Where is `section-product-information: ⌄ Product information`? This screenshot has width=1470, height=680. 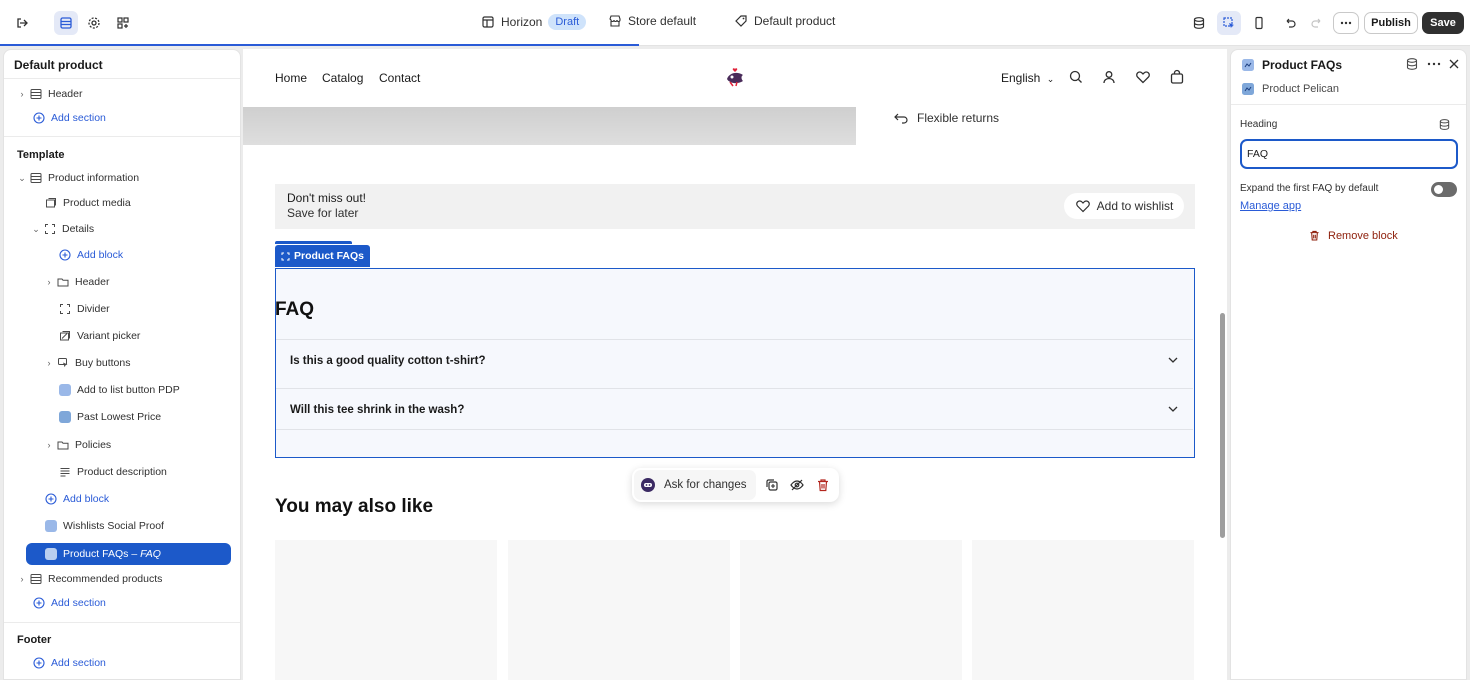
section-product-information: ⌄ Product information is located at coordinates (122, 178).